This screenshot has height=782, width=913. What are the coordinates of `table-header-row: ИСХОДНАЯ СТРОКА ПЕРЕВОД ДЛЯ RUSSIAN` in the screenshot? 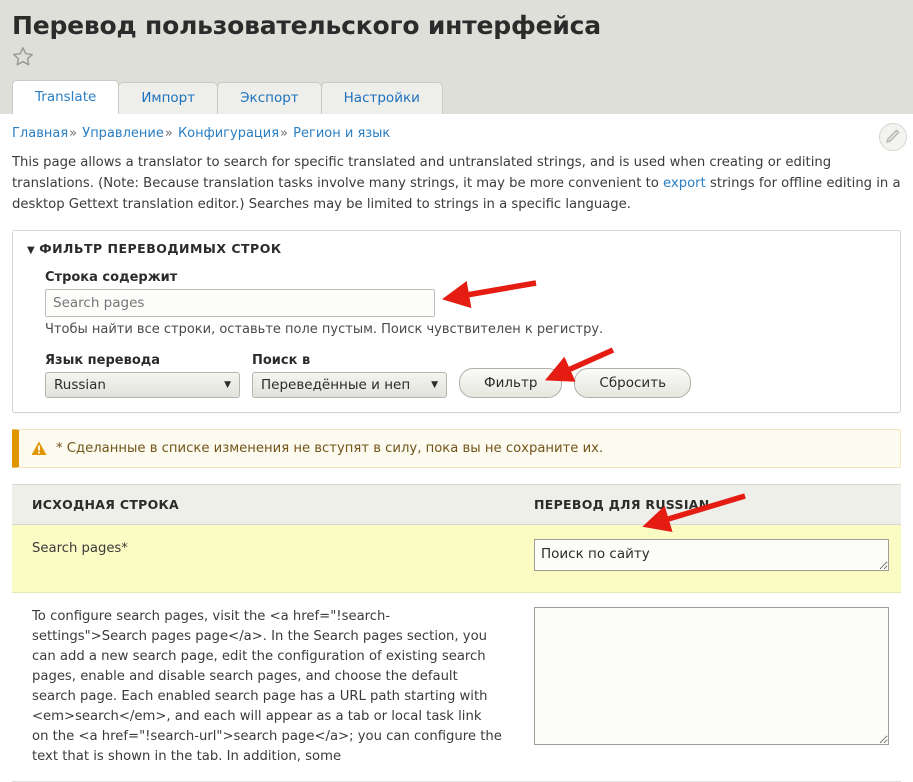 It's located at (456, 504).